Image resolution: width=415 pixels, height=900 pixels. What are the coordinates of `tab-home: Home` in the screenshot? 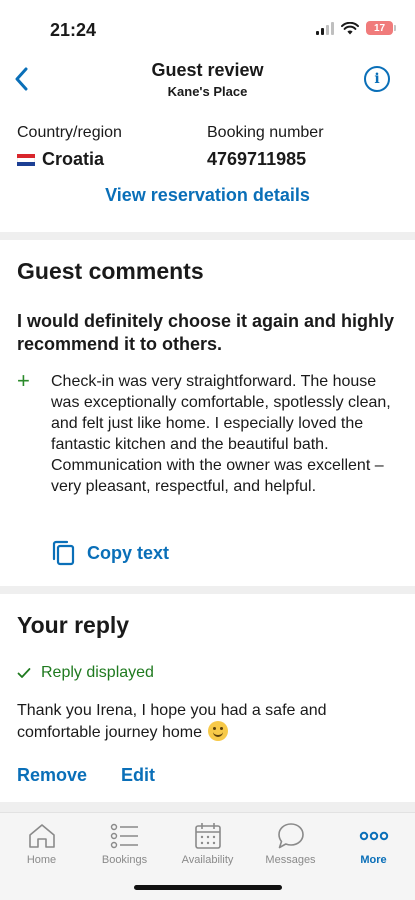 It's located at (41, 842).